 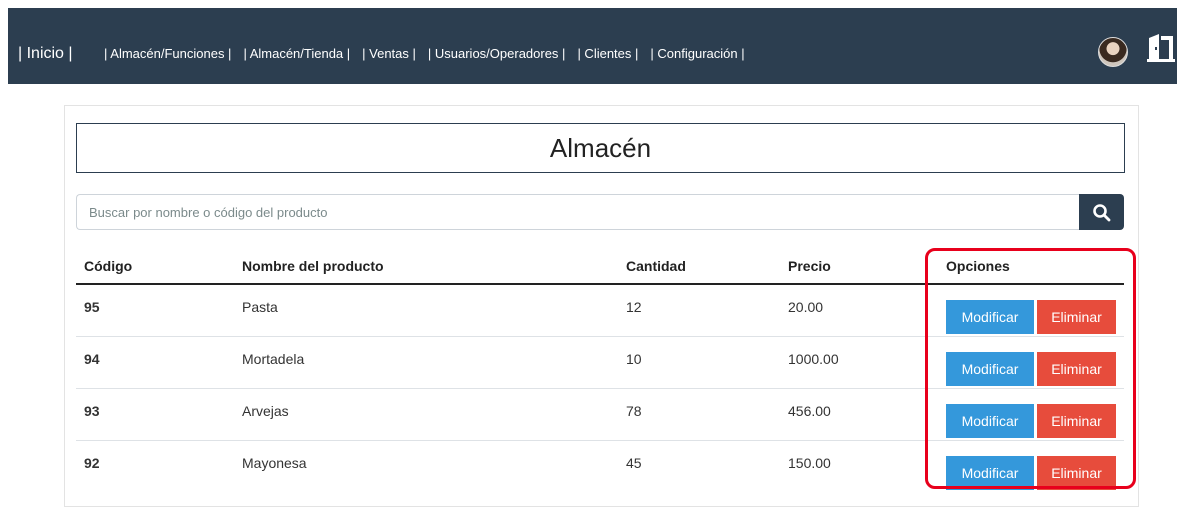 What do you see at coordinates (313, 266) in the screenshot?
I see `column-header-name: Nombre del producto` at bounding box center [313, 266].